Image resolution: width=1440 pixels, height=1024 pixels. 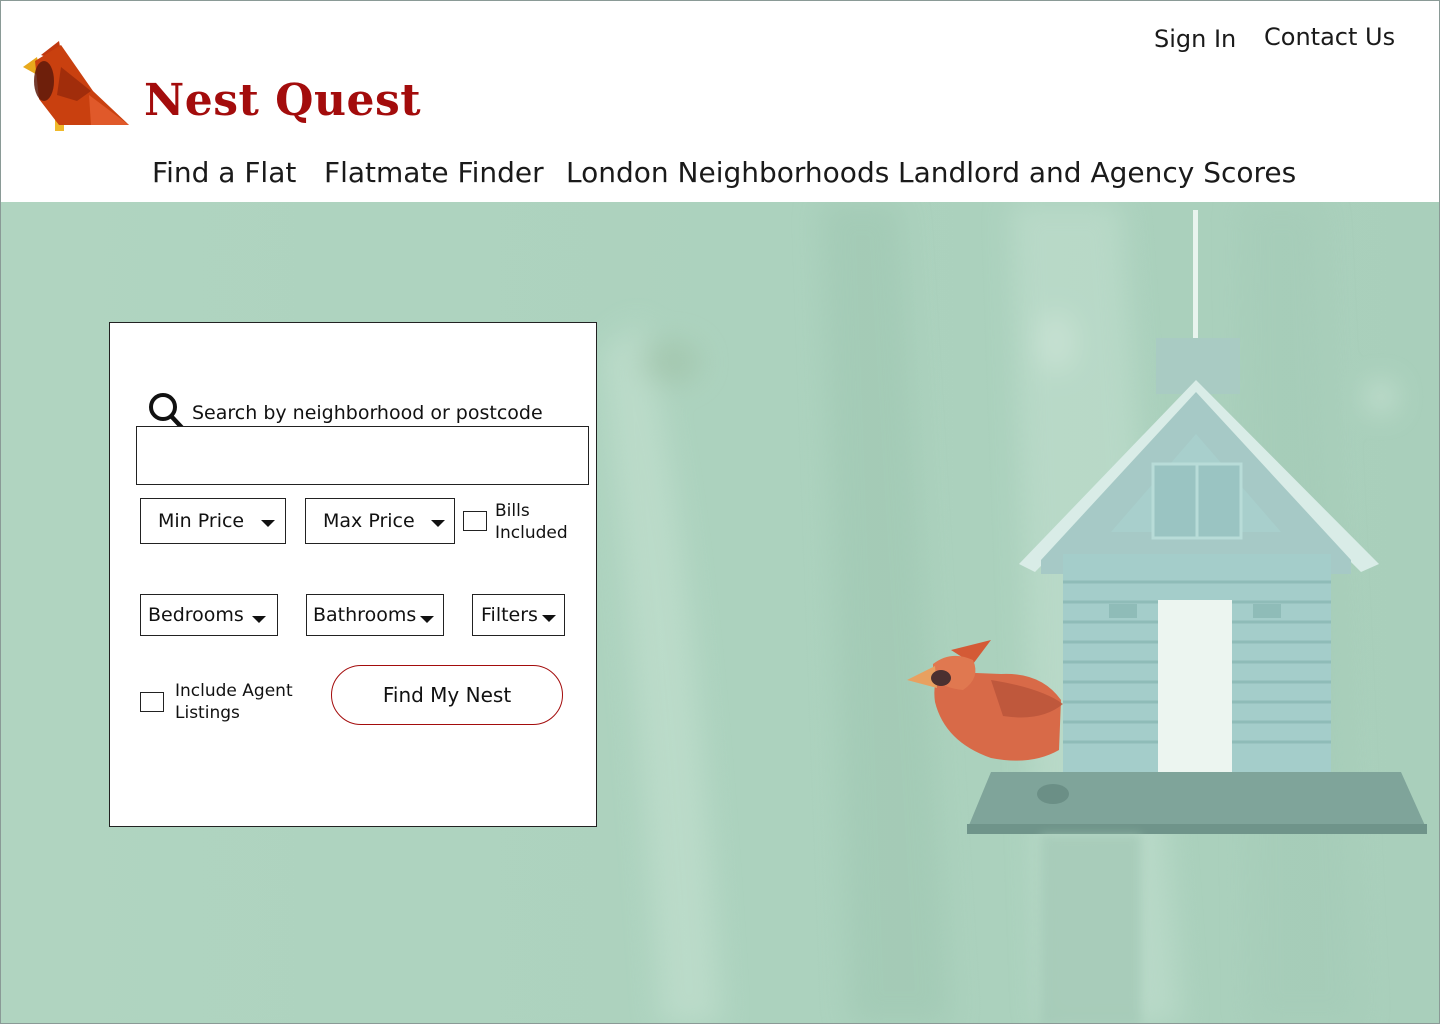 I want to click on nav-london-neighborhoods: London Neighborhoods, so click(x=727, y=172).